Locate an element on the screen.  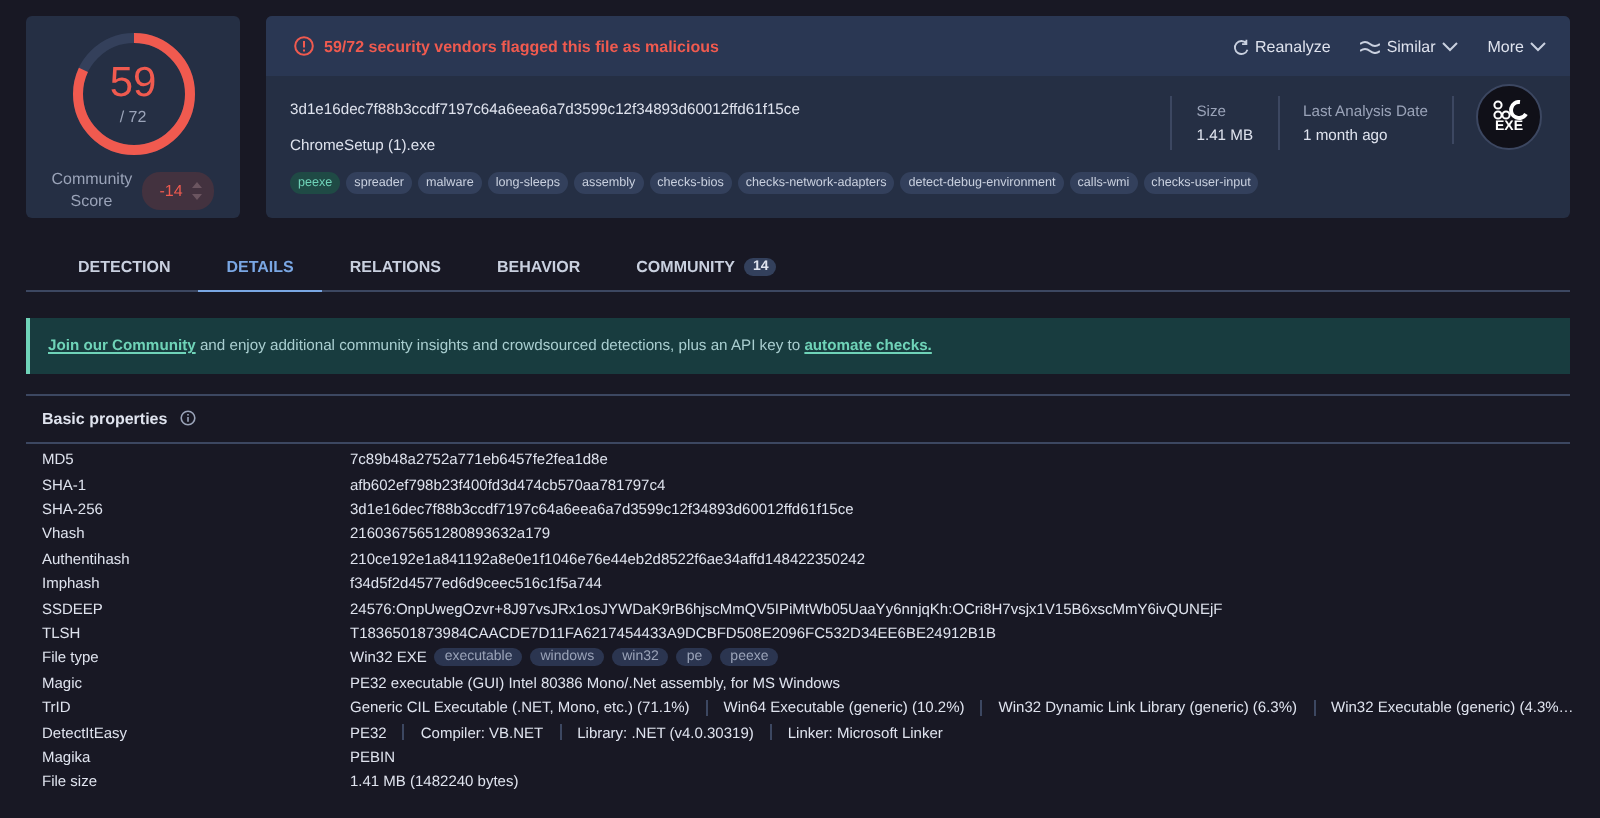
similar-icon is located at coordinates (1370, 46).